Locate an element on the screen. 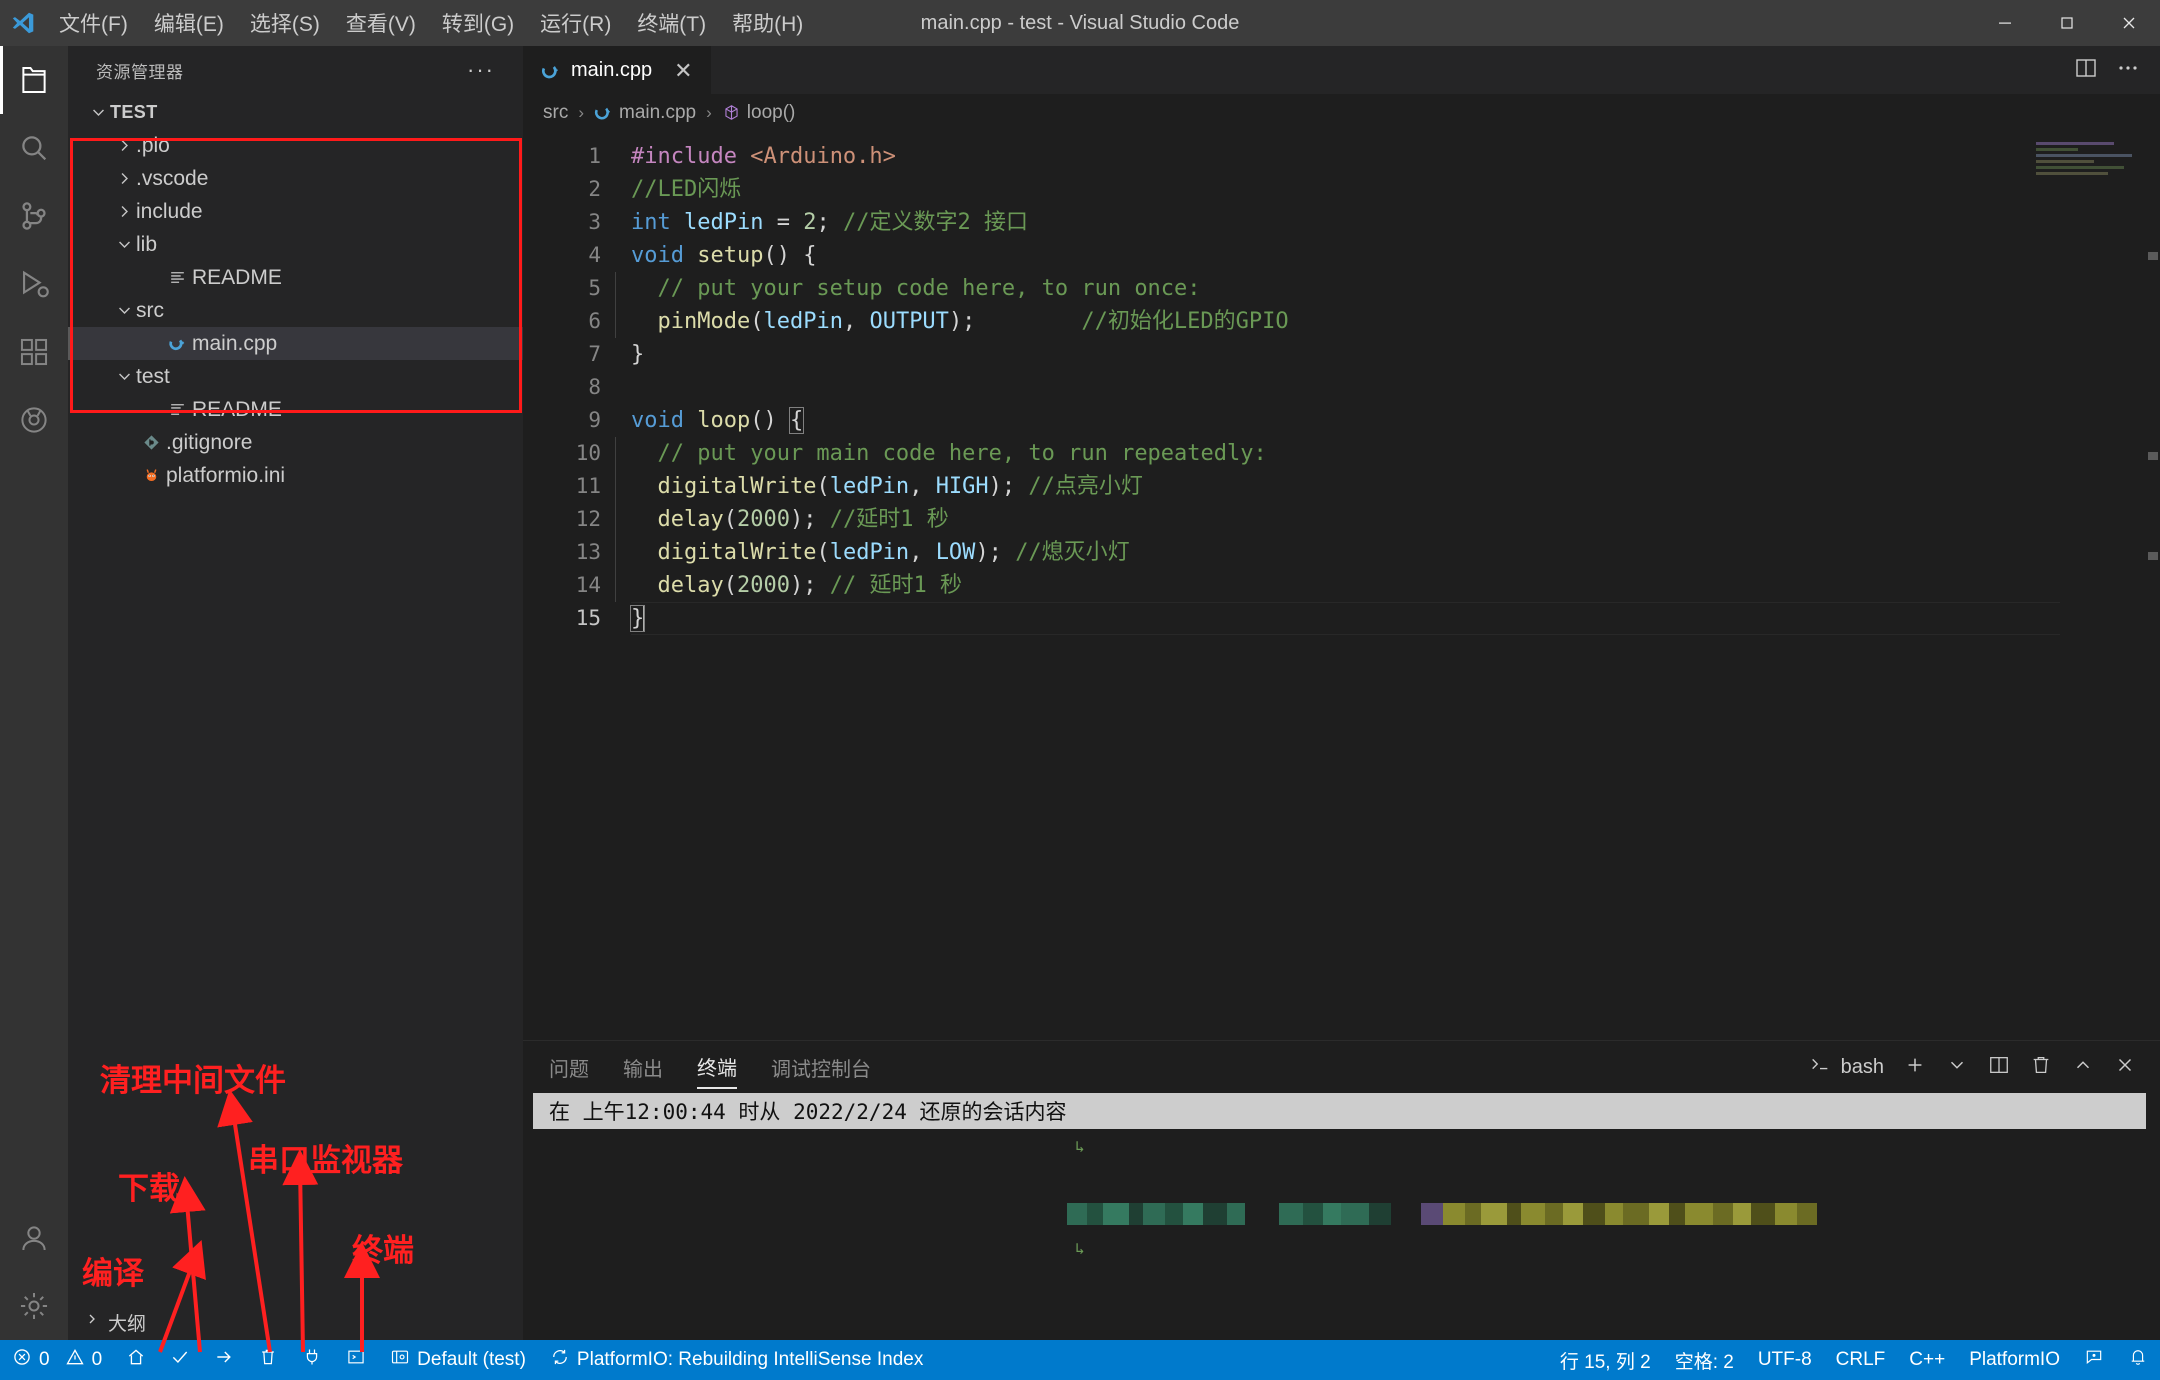  status-encoding: UTF-8 is located at coordinates (1785, 1360).